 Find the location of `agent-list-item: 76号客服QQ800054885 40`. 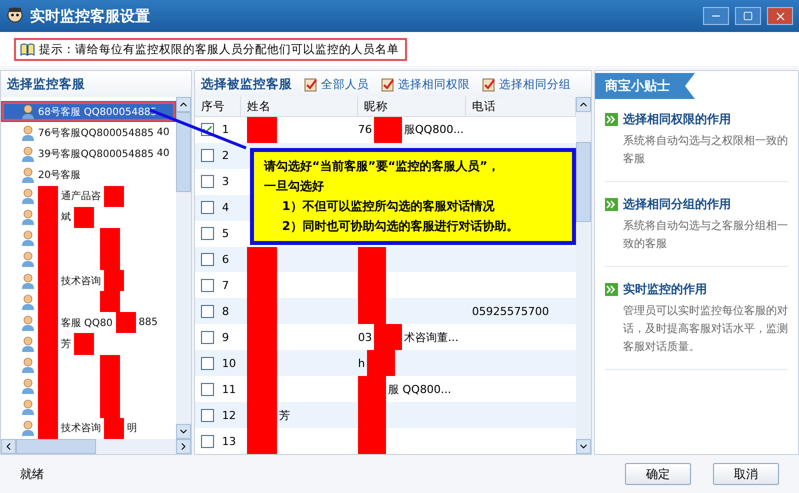

agent-list-item: 76号客服QQ800054885 40 is located at coordinates (88, 133).